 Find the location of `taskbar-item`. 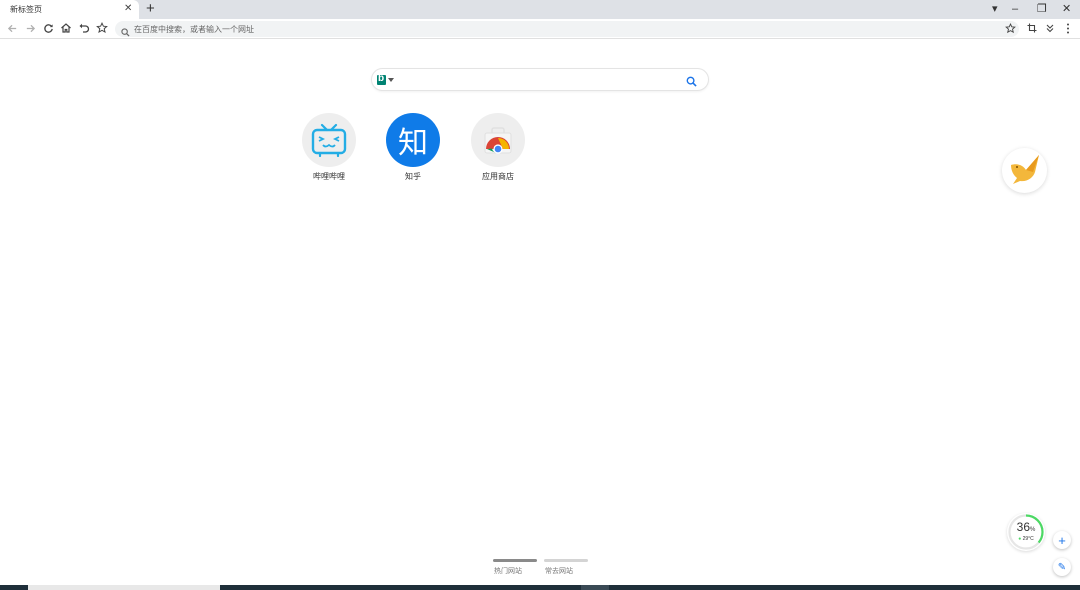

taskbar-item is located at coordinates (595, 587).